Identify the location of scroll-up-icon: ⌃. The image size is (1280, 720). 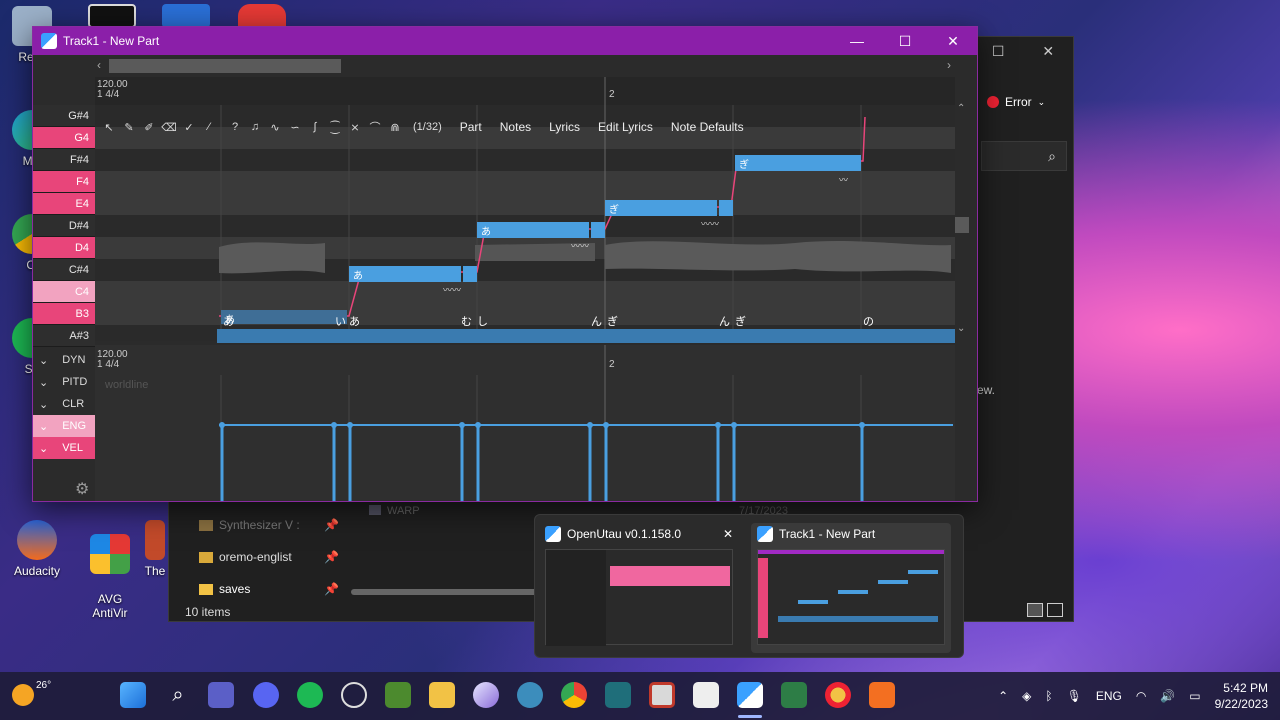
(961, 108).